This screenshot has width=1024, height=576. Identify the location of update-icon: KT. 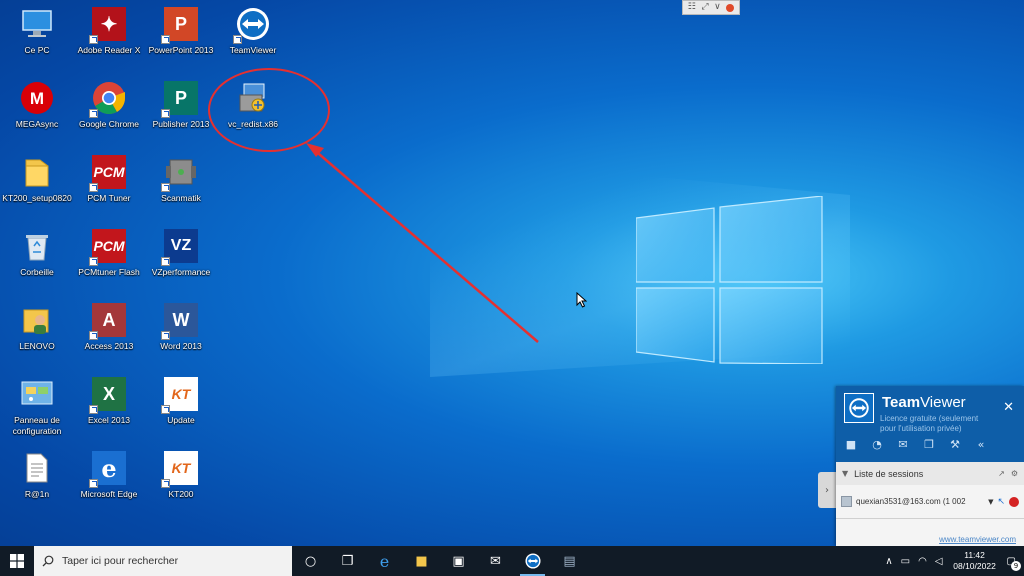
(180, 395).